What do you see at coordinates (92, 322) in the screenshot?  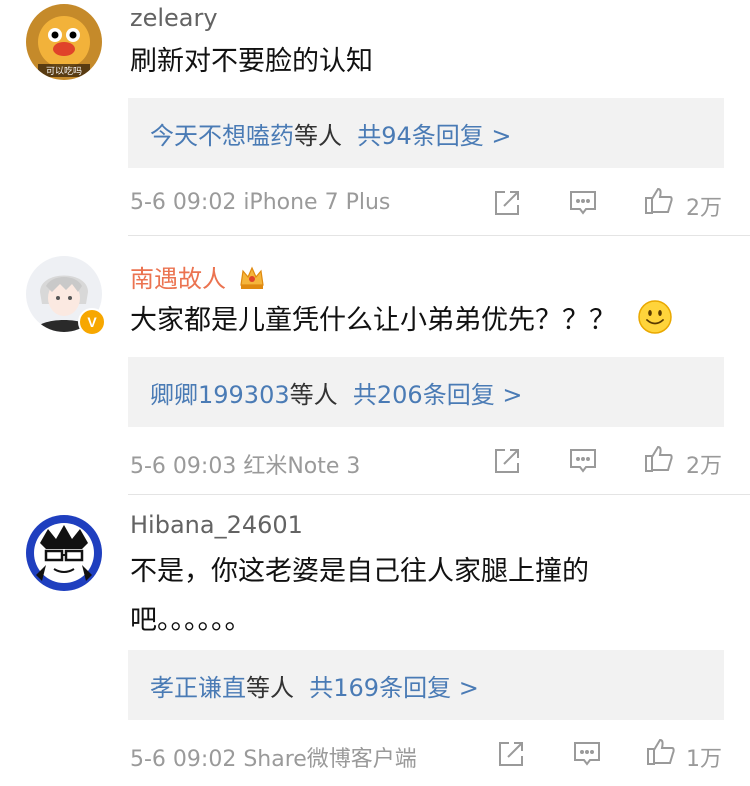 I see `verified-badge: V` at bounding box center [92, 322].